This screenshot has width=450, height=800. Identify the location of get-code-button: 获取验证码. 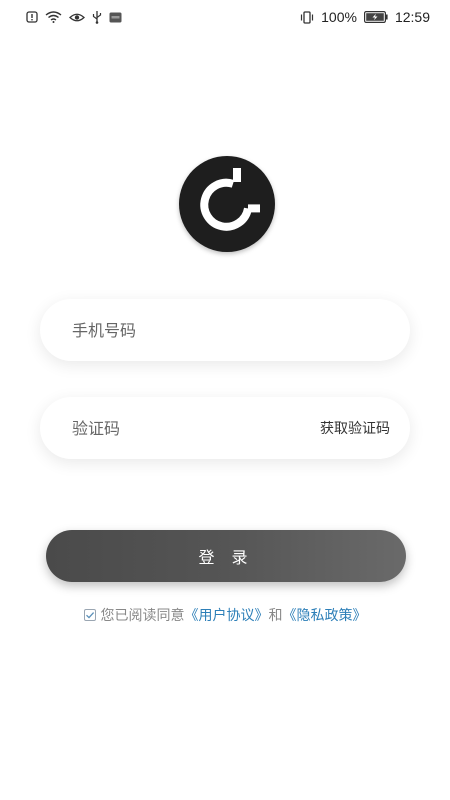
(355, 428).